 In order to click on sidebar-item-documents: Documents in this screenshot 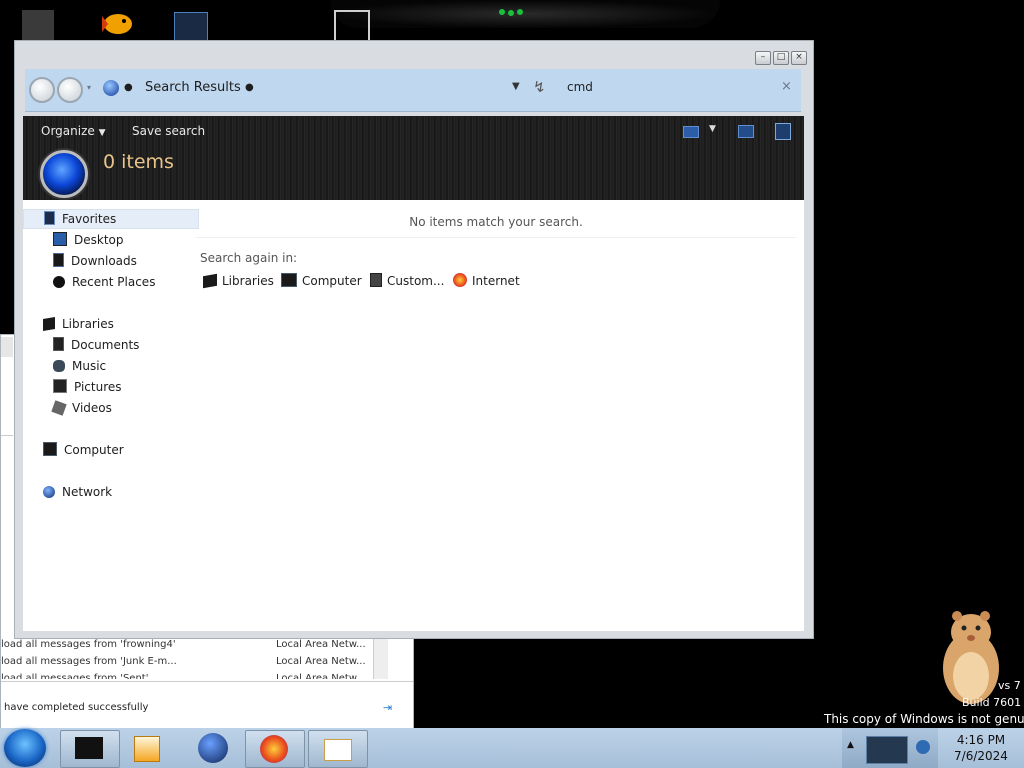, I will do `click(96, 345)`.